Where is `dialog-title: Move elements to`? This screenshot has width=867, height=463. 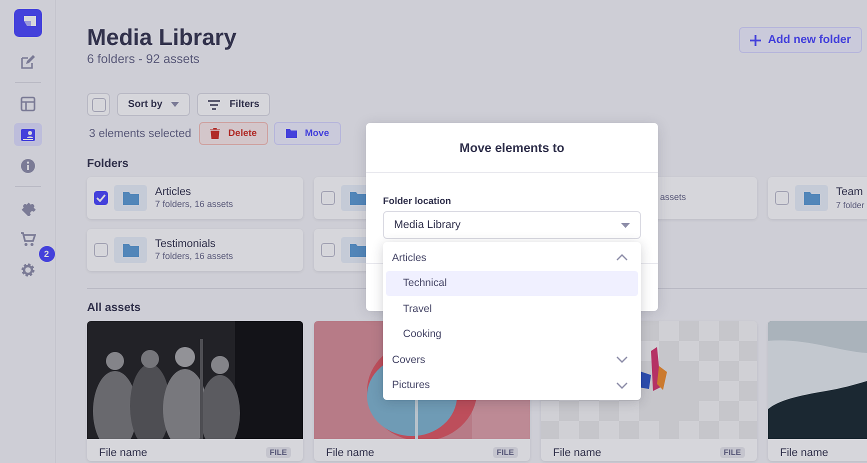 dialog-title: Move elements to is located at coordinates (512, 148).